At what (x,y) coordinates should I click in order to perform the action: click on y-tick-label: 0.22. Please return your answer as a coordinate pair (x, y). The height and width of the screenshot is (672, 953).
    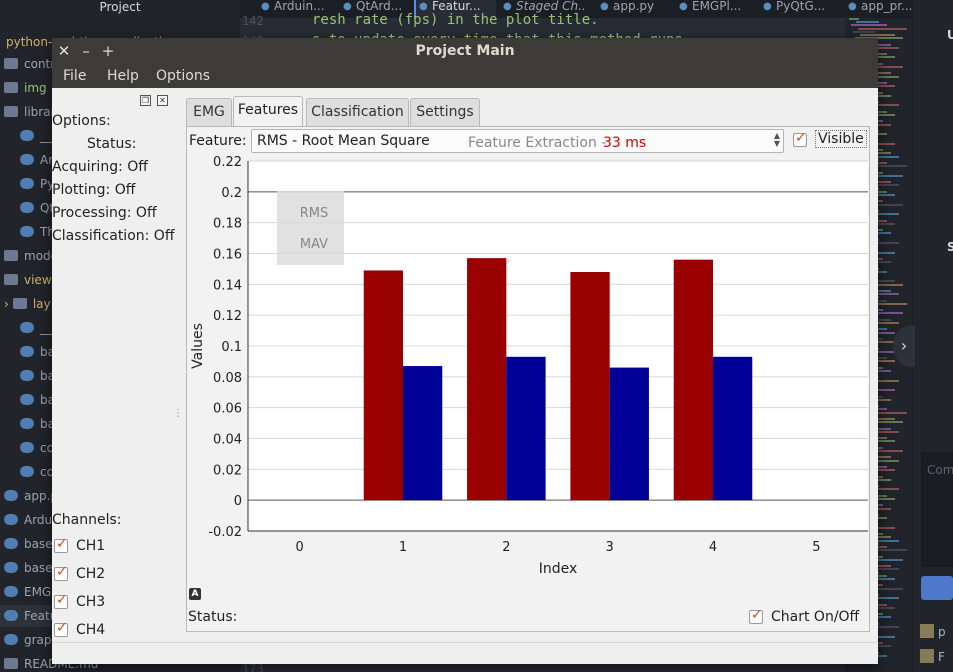
    Looking at the image, I should click on (227, 162).